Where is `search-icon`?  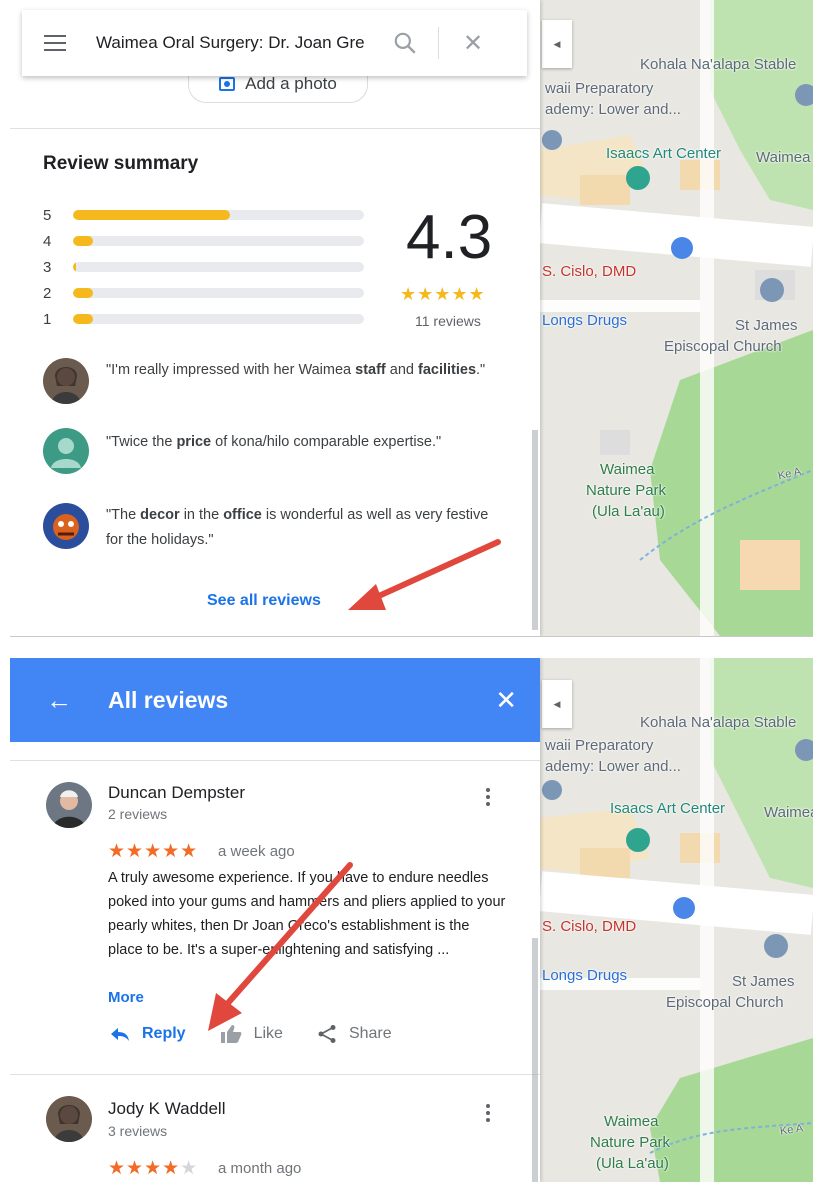
search-icon is located at coordinates (405, 43).